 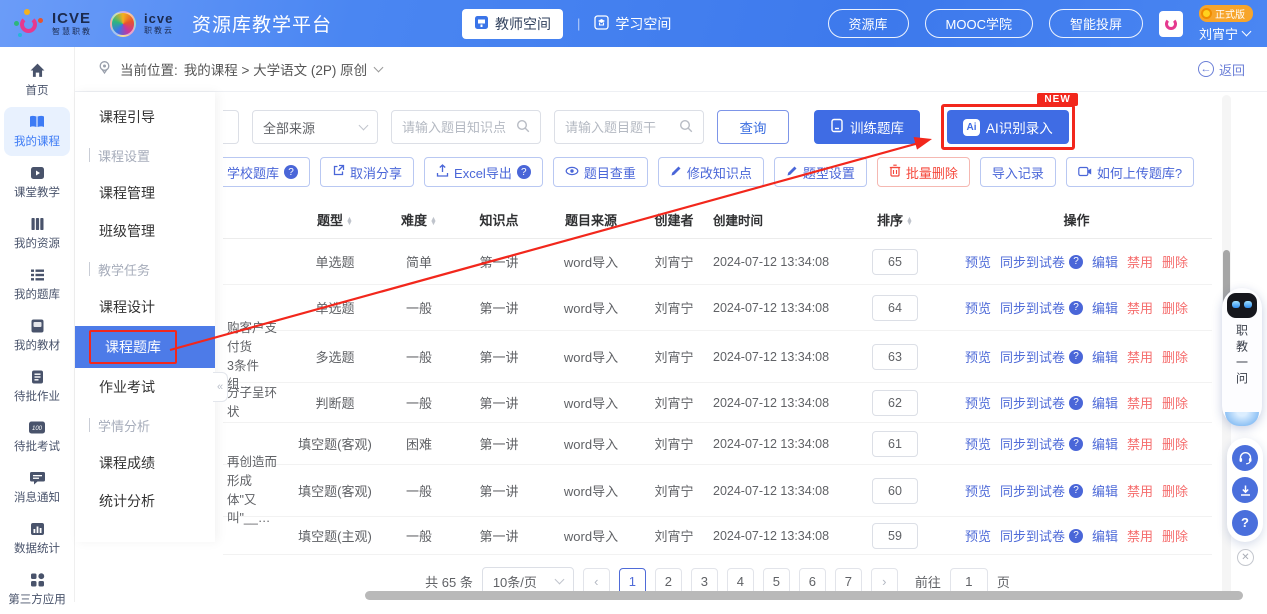 What do you see at coordinates (1171, 23) in the screenshot?
I see `mini-logo-icon` at bounding box center [1171, 23].